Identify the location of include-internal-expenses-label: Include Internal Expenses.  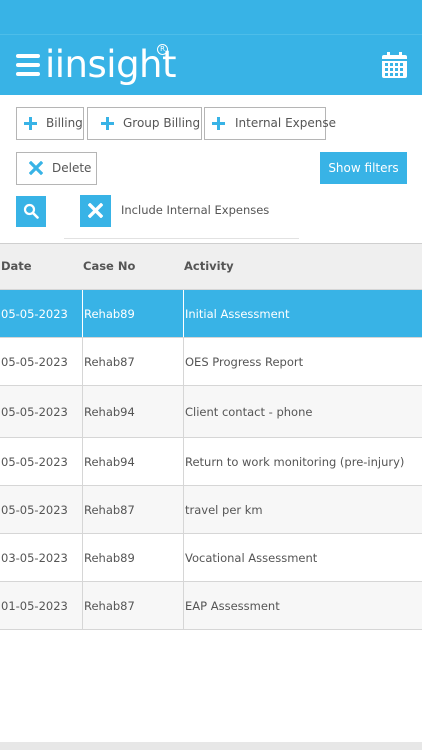
(195, 210).